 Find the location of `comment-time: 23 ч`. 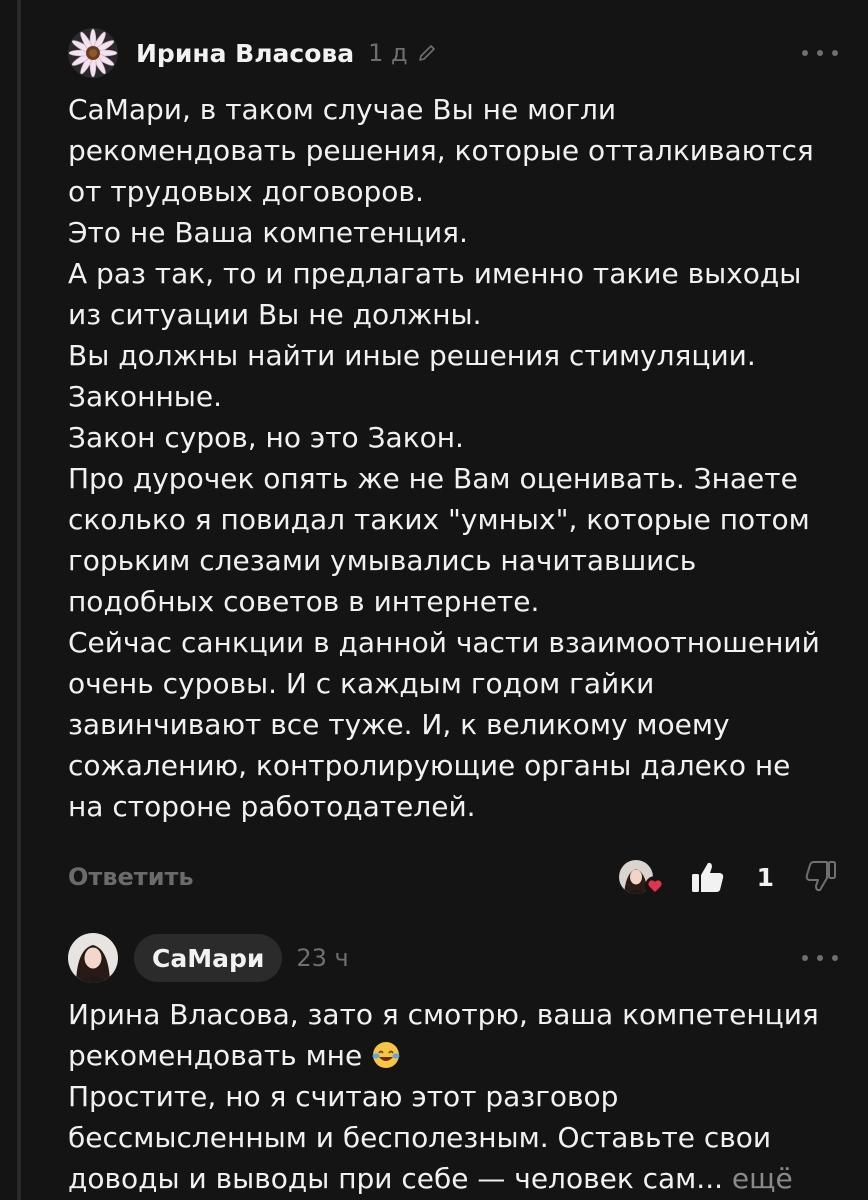

comment-time: 23 ч is located at coordinates (322, 958).